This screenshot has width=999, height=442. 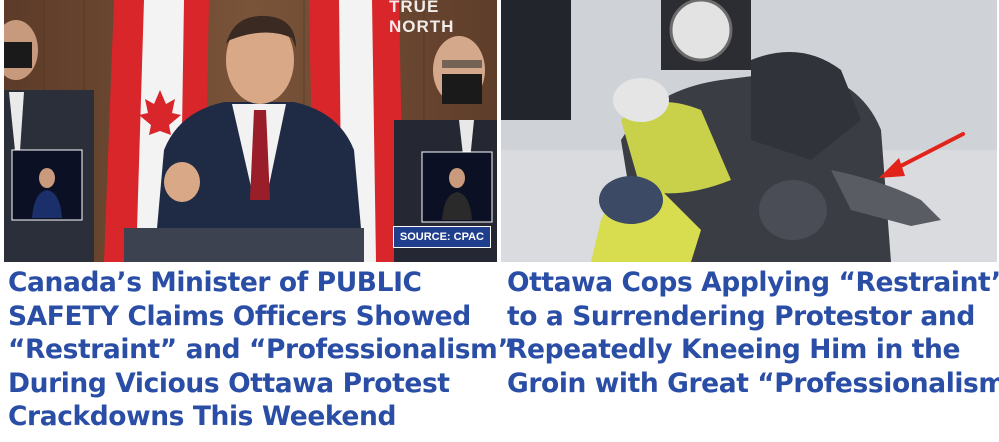 What do you see at coordinates (536, 60) in the screenshot?
I see `background-person` at bounding box center [536, 60].